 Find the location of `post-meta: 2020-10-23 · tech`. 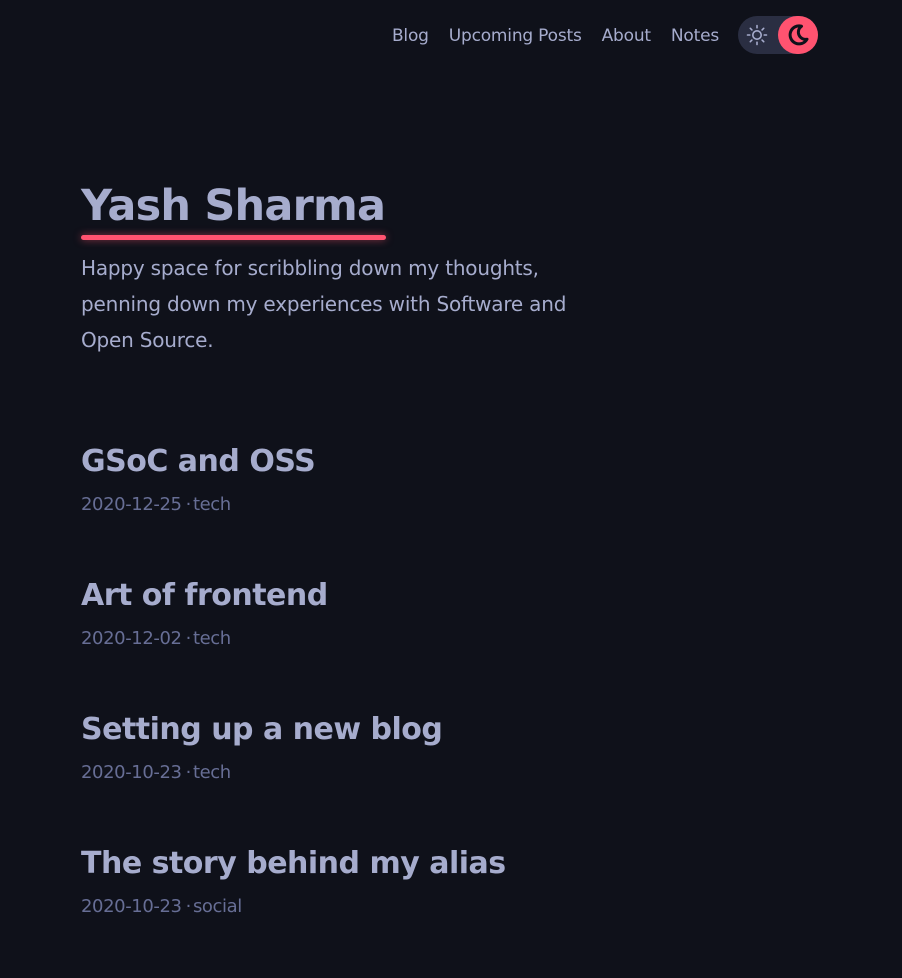

post-meta: 2020-10-23 · tech is located at coordinates (431, 772).